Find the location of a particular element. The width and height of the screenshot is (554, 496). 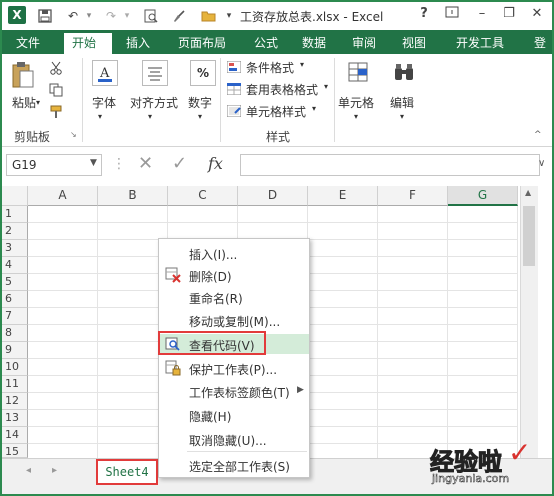

tab-page-layout: 页面布局 is located at coordinates (202, 43).